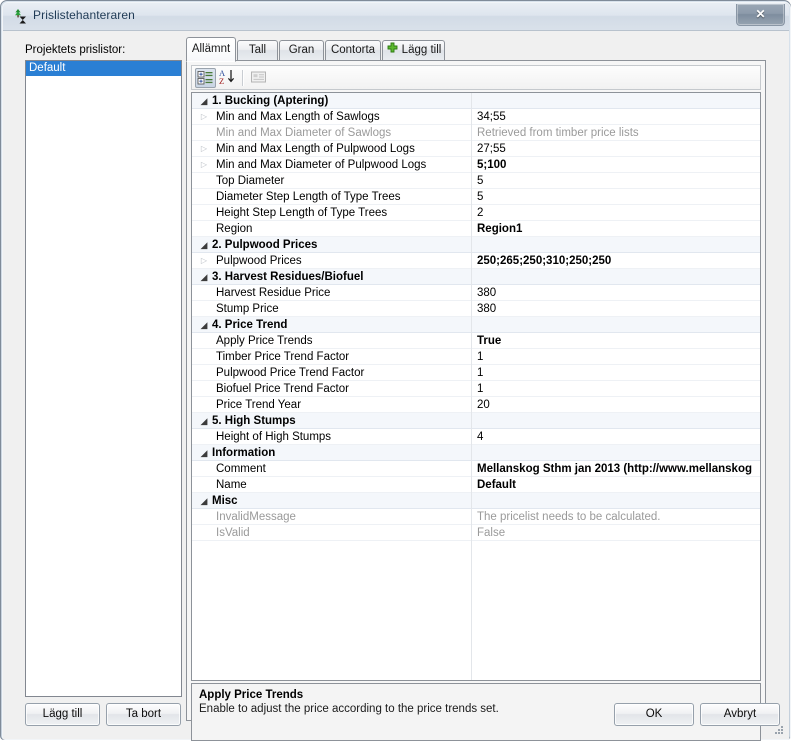 The image size is (791, 741). I want to click on property-category-row: ◢ 4. Price Trend, so click(476, 325).